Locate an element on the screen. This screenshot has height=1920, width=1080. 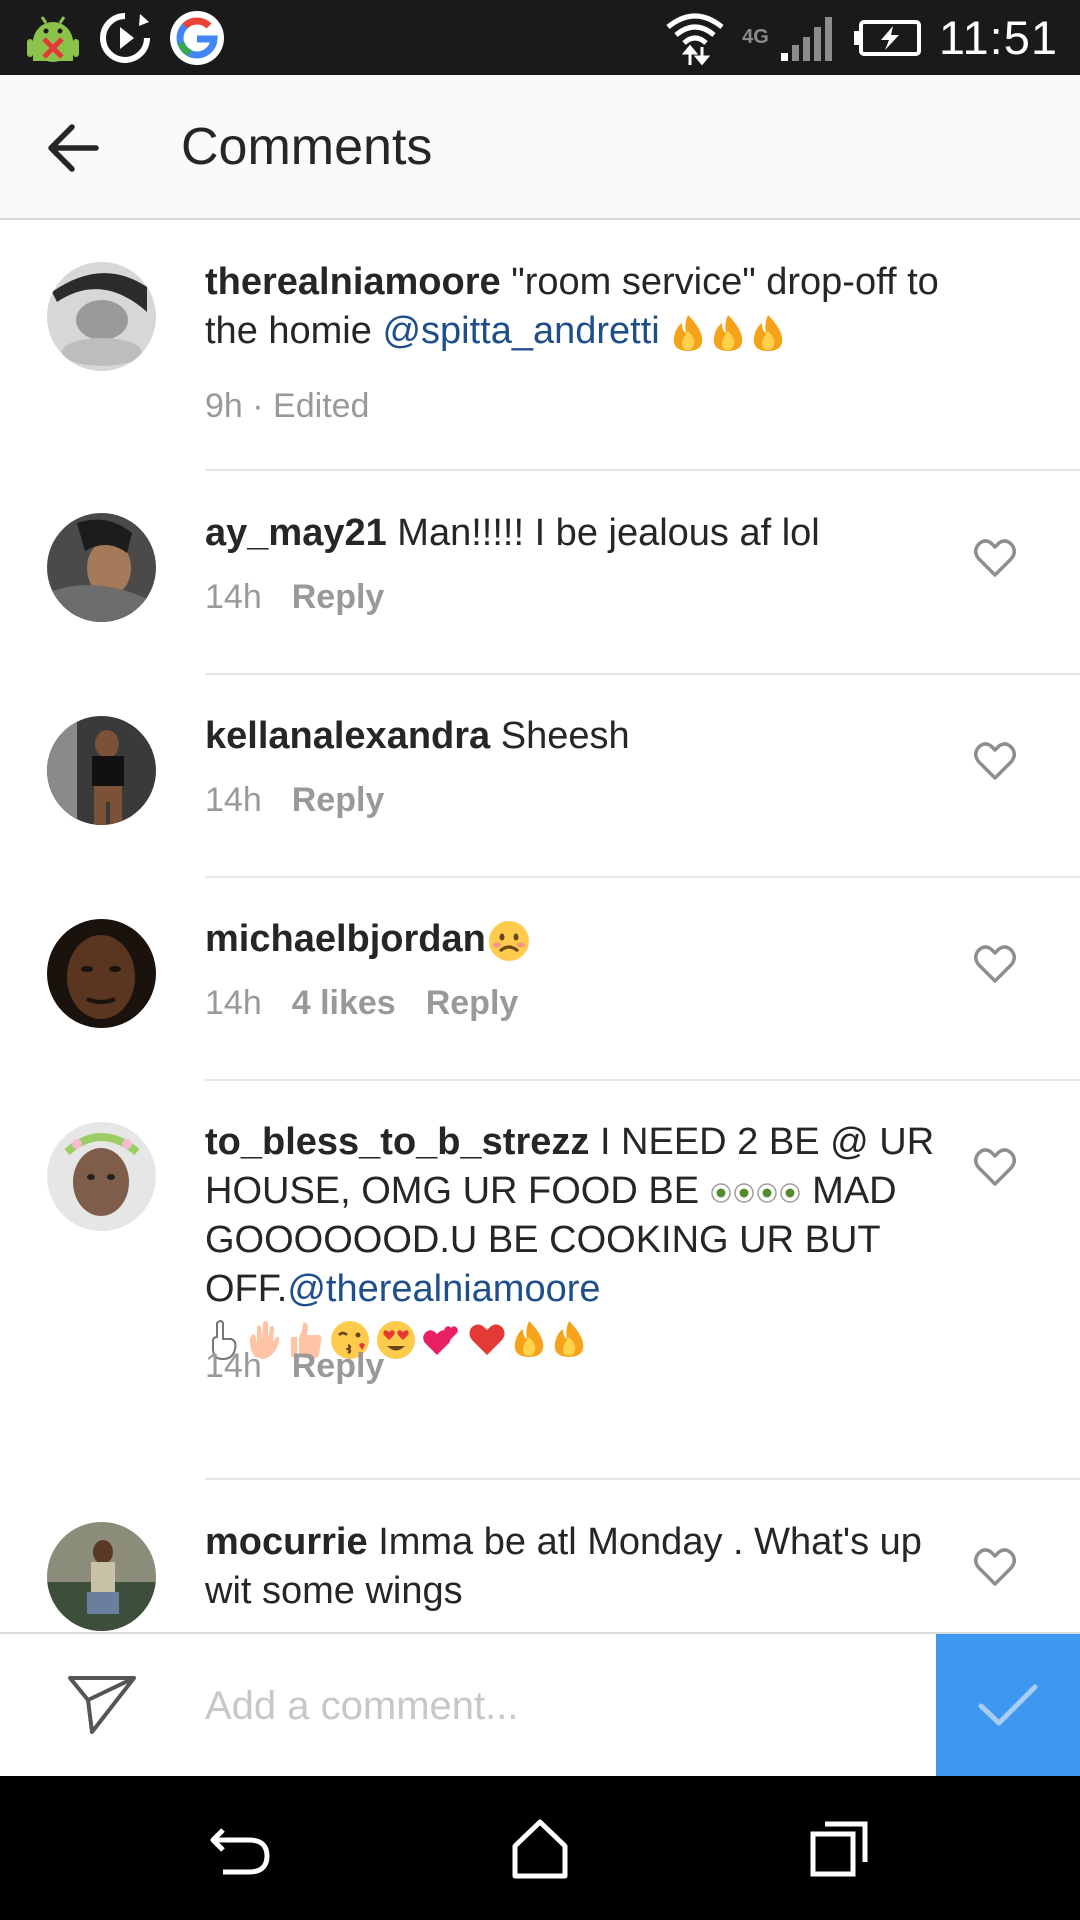
header-bar: Comments is located at coordinates (540, 147).